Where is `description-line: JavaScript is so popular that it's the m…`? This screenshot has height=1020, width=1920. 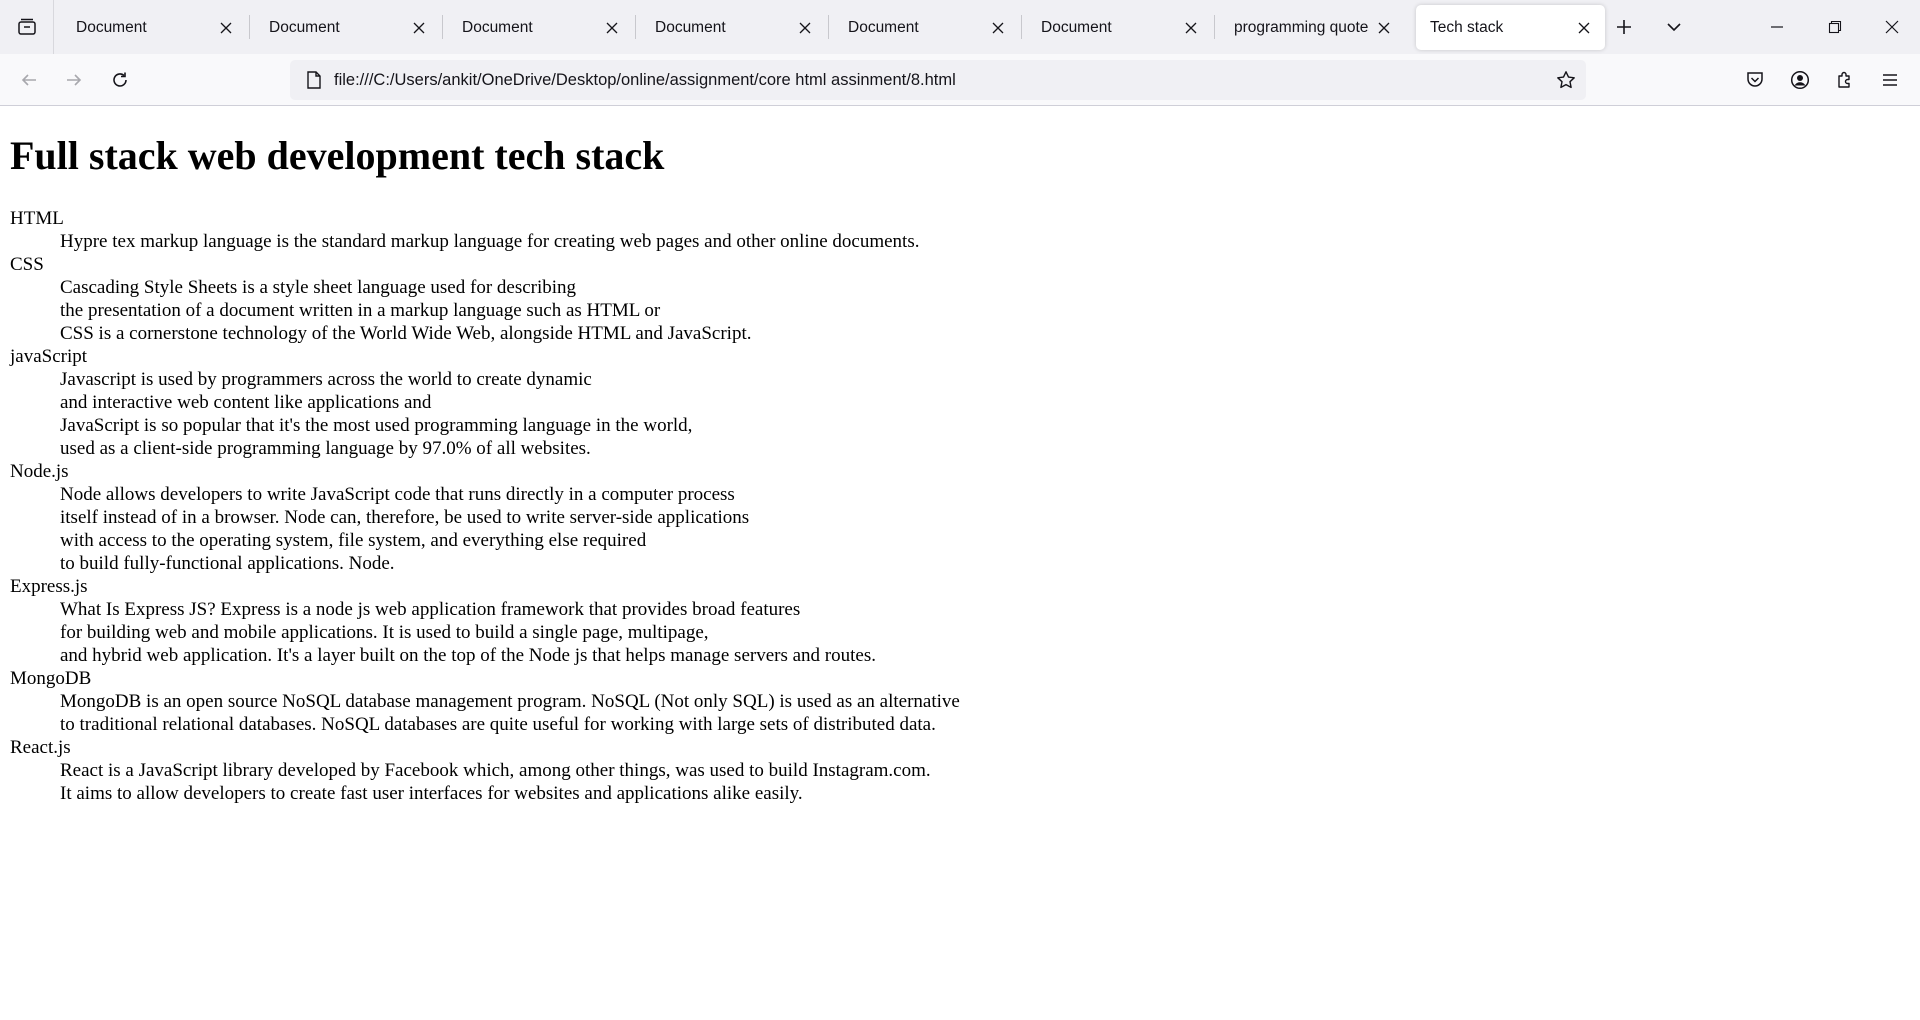 description-line: JavaScript is so popular that it's the m… is located at coordinates (376, 425).